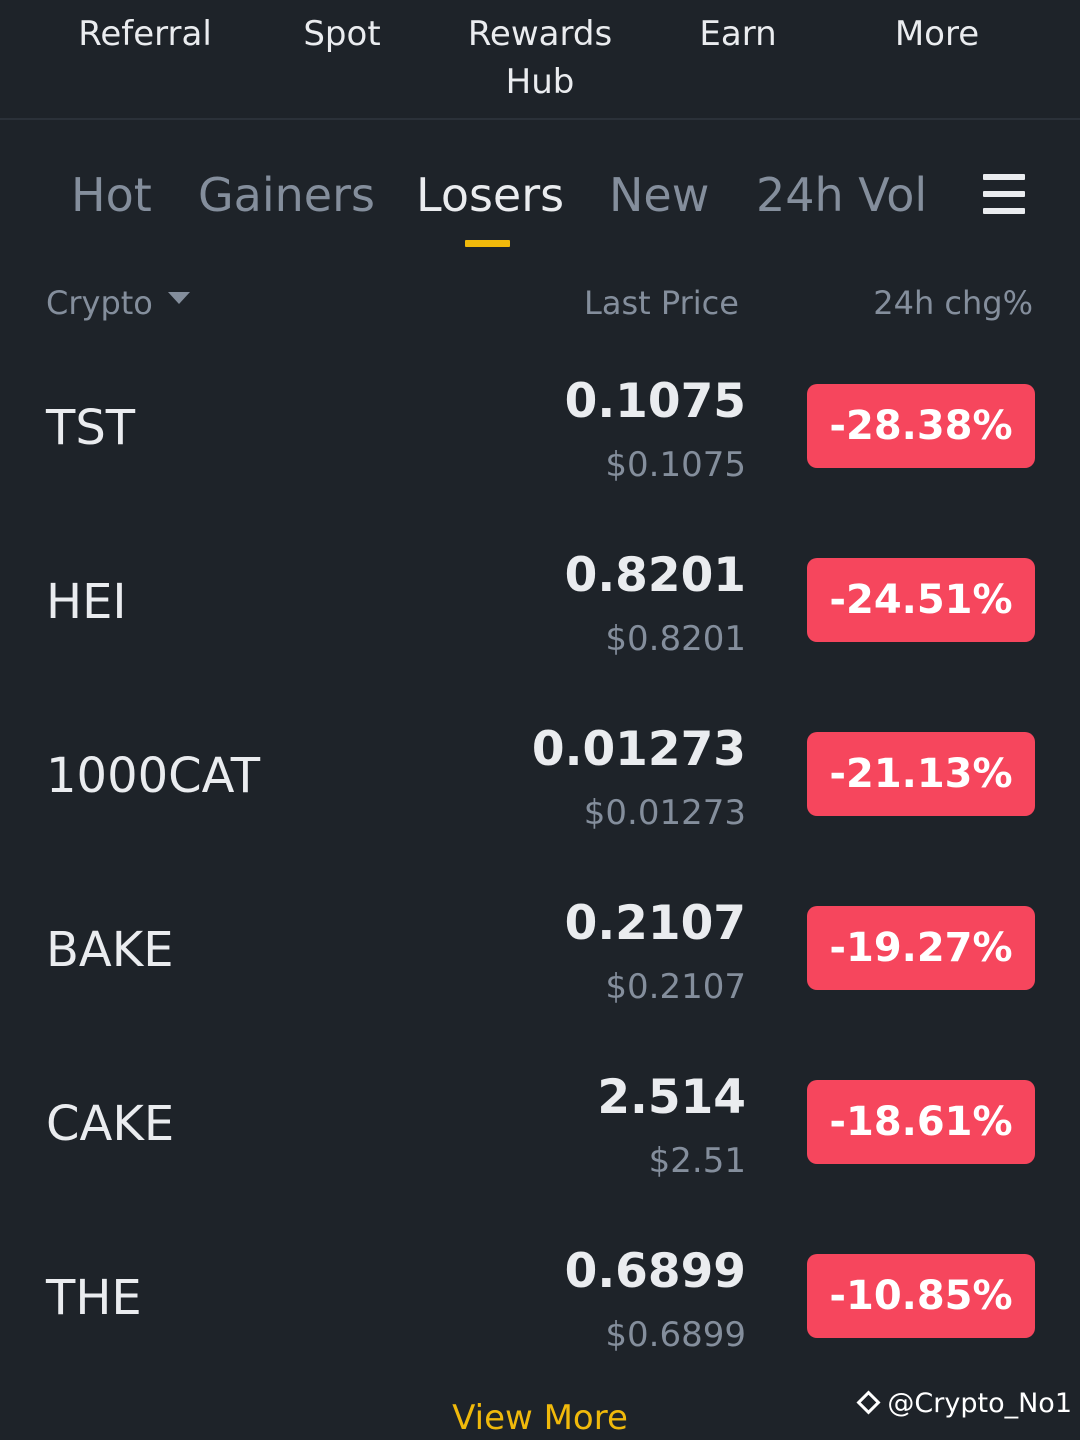 The image size is (1080, 1440). What do you see at coordinates (91, 428) in the screenshot?
I see `row-symbol: TST` at bounding box center [91, 428].